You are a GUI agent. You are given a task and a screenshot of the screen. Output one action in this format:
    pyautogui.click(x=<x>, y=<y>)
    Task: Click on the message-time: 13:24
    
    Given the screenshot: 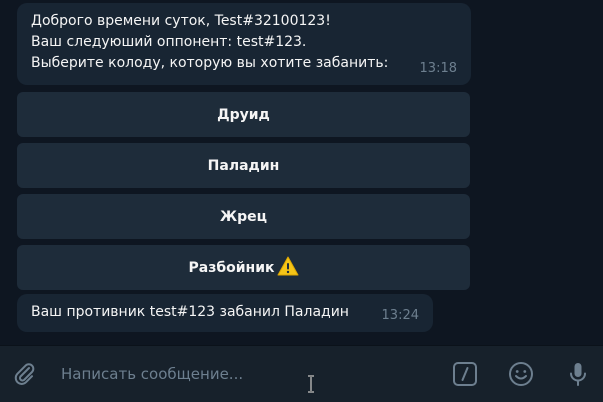 What is the action you would take?
    pyautogui.click(x=400, y=315)
    